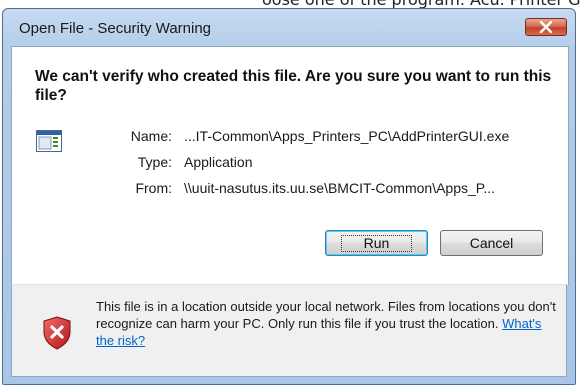  Describe the element at coordinates (57, 333) in the screenshot. I see `shield-error-icon` at that location.